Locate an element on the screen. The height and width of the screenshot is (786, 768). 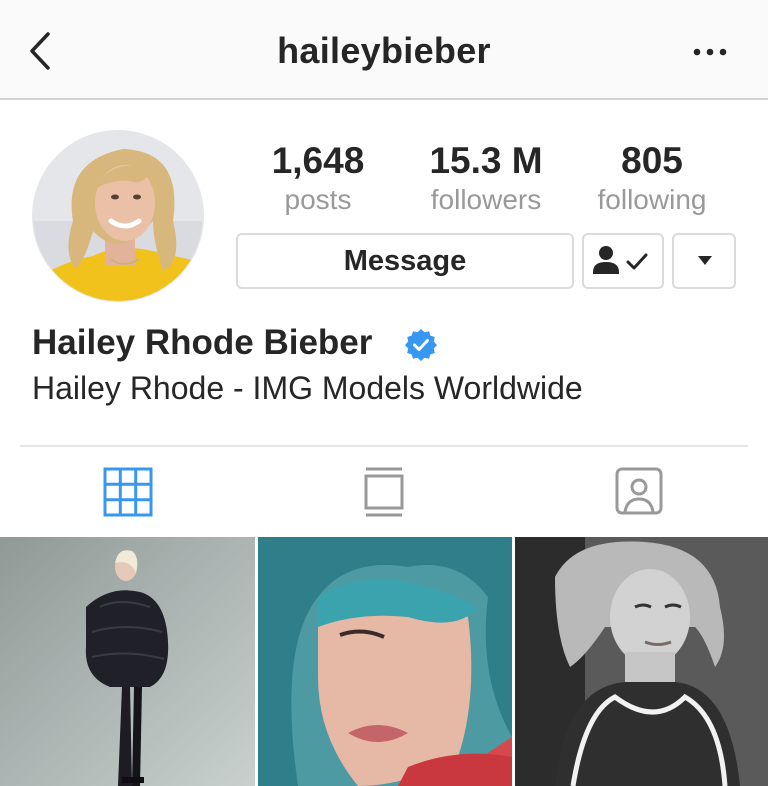
caret-down-icon is located at coordinates (705, 260).